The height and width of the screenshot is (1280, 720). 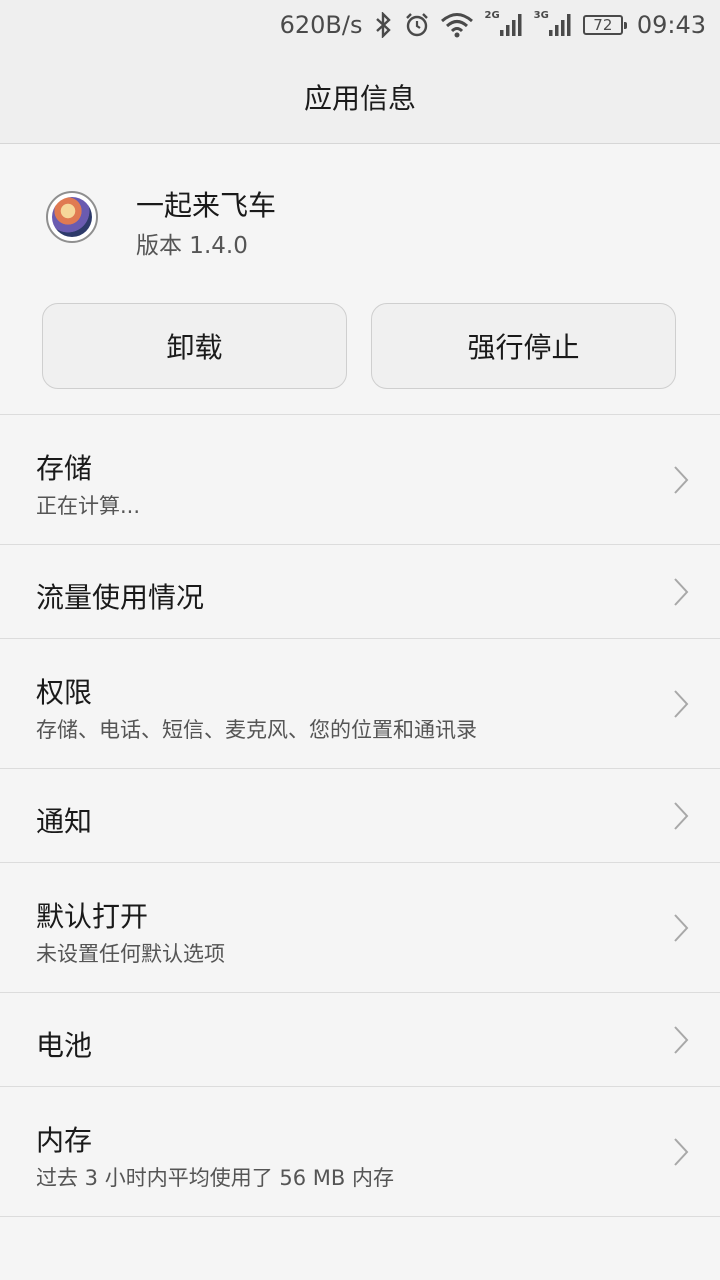 I want to click on list-item-title: 内存, so click(x=64, y=1140).